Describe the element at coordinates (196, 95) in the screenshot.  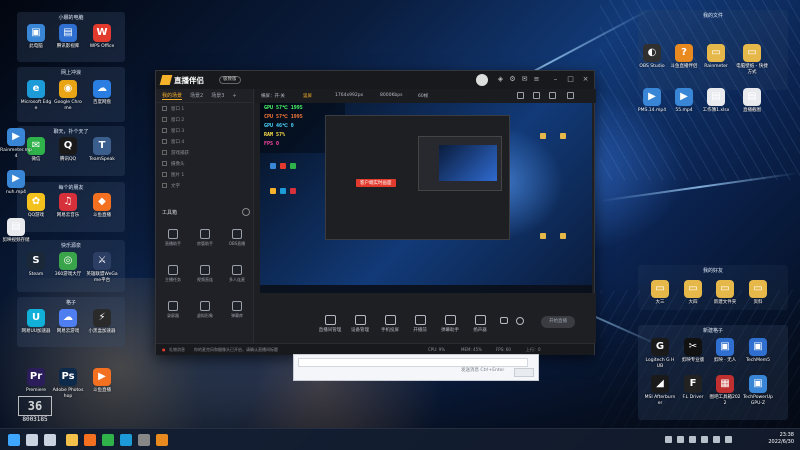
I see `tab-scene-2: 场景2` at that location.